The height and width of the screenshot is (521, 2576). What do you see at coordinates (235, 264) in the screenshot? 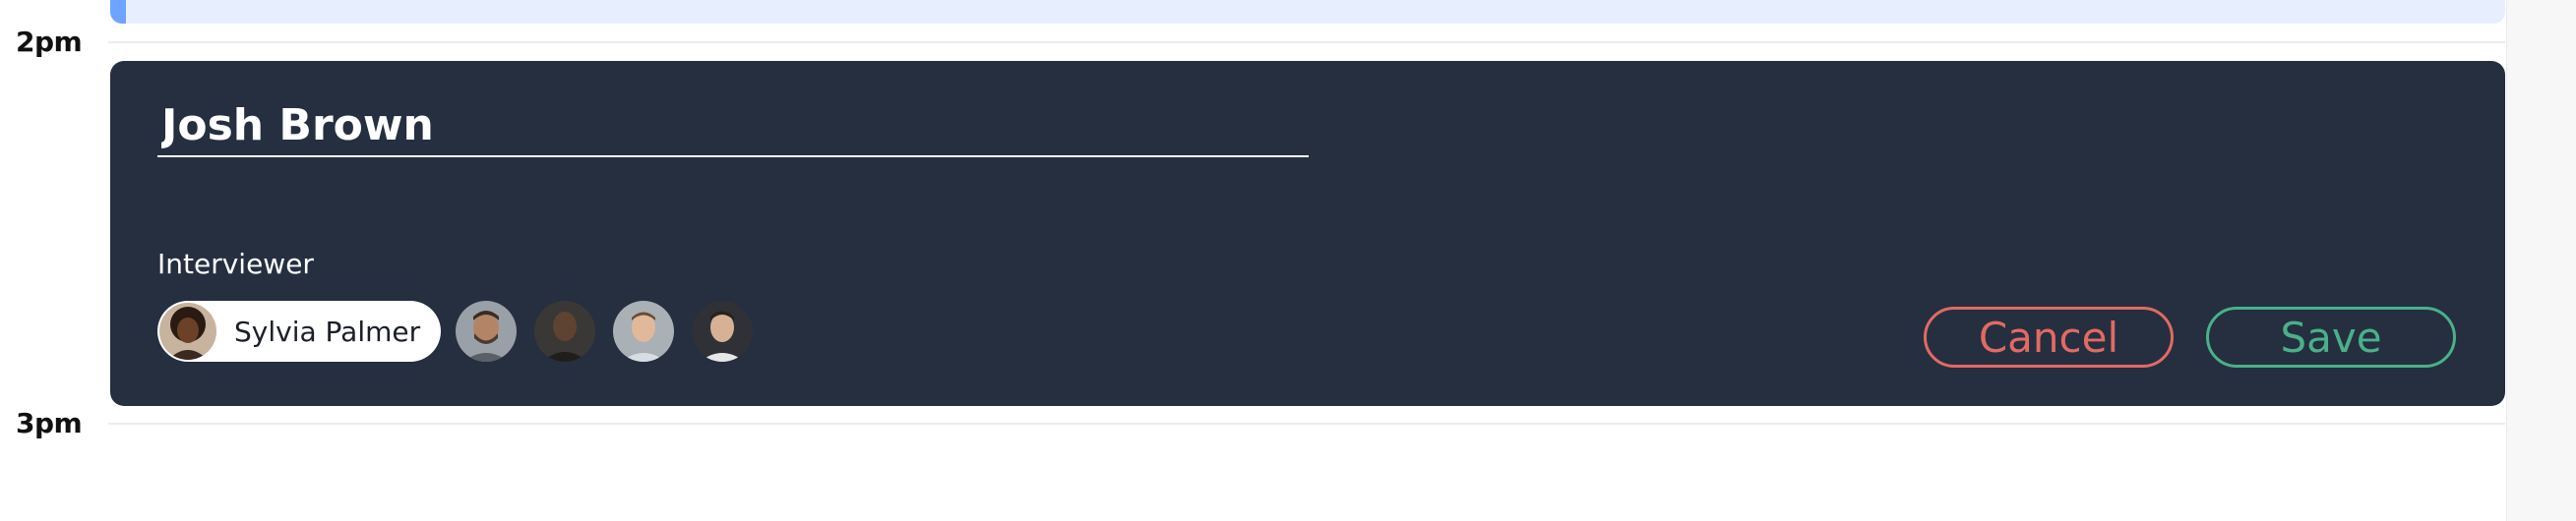
I see `interviewer-label: Interviewer` at bounding box center [235, 264].